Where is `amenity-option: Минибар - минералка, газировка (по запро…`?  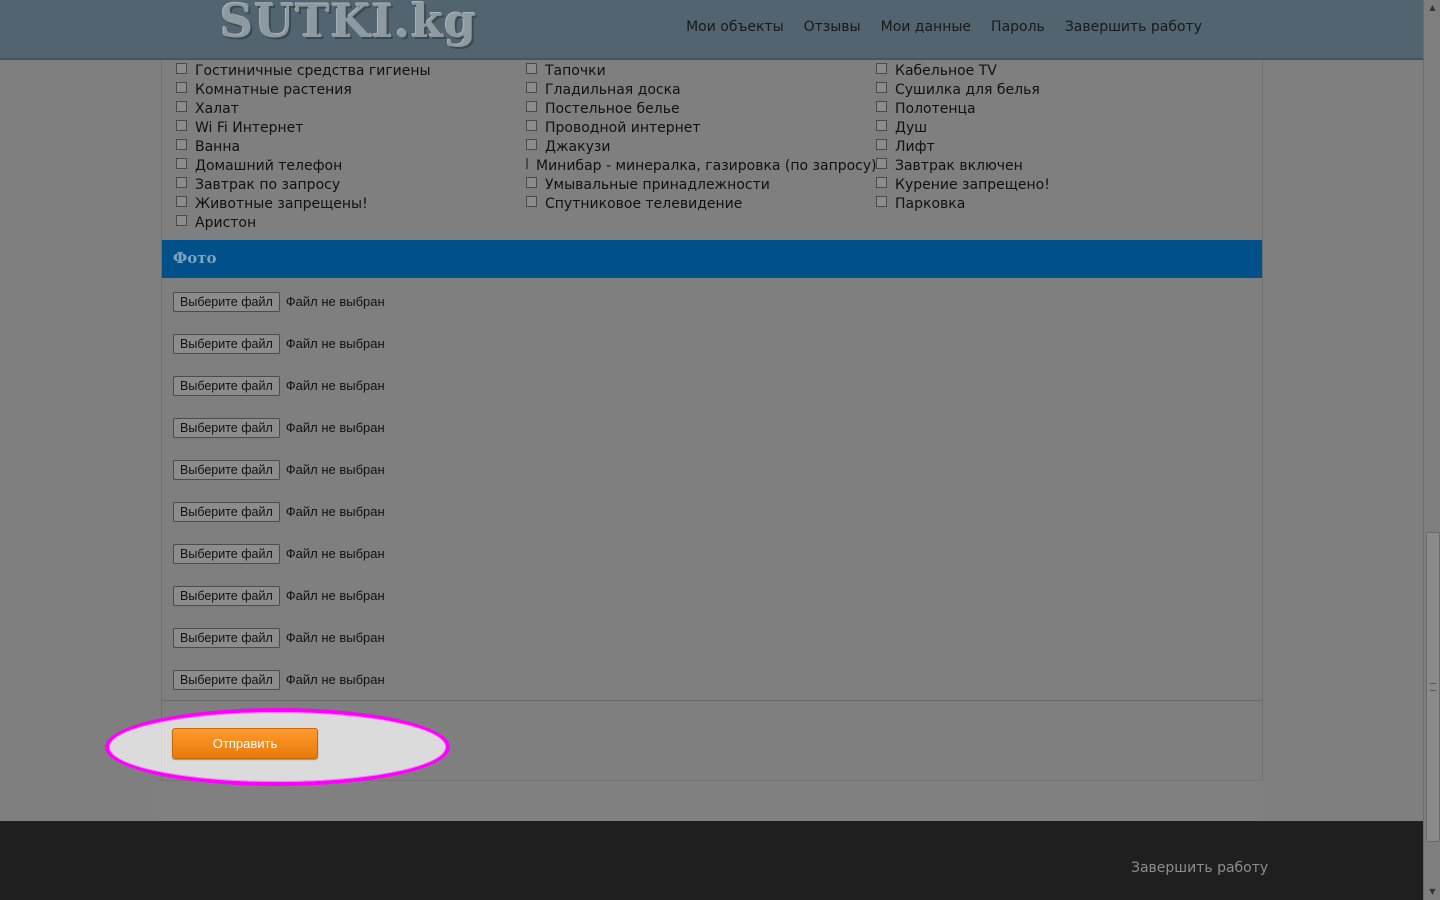 amenity-option: Минибар - минералка, газировка (по запро… is located at coordinates (701, 166).